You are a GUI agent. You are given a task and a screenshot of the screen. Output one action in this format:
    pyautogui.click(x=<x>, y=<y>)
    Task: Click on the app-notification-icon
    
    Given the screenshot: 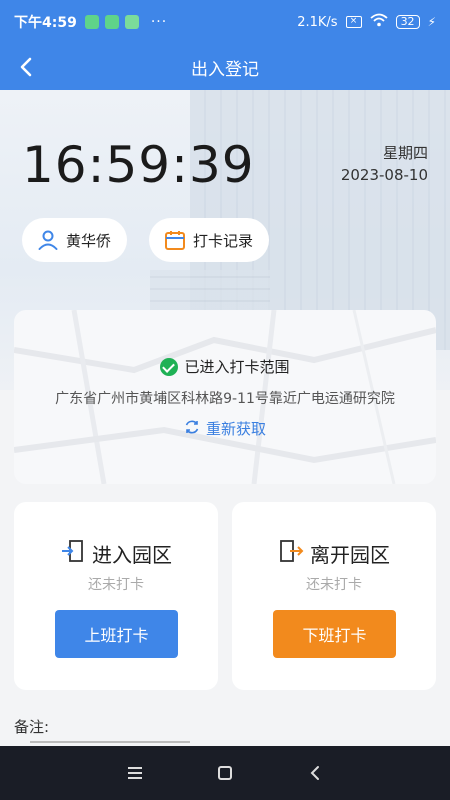 What is the action you would take?
    pyautogui.click(x=131, y=22)
    